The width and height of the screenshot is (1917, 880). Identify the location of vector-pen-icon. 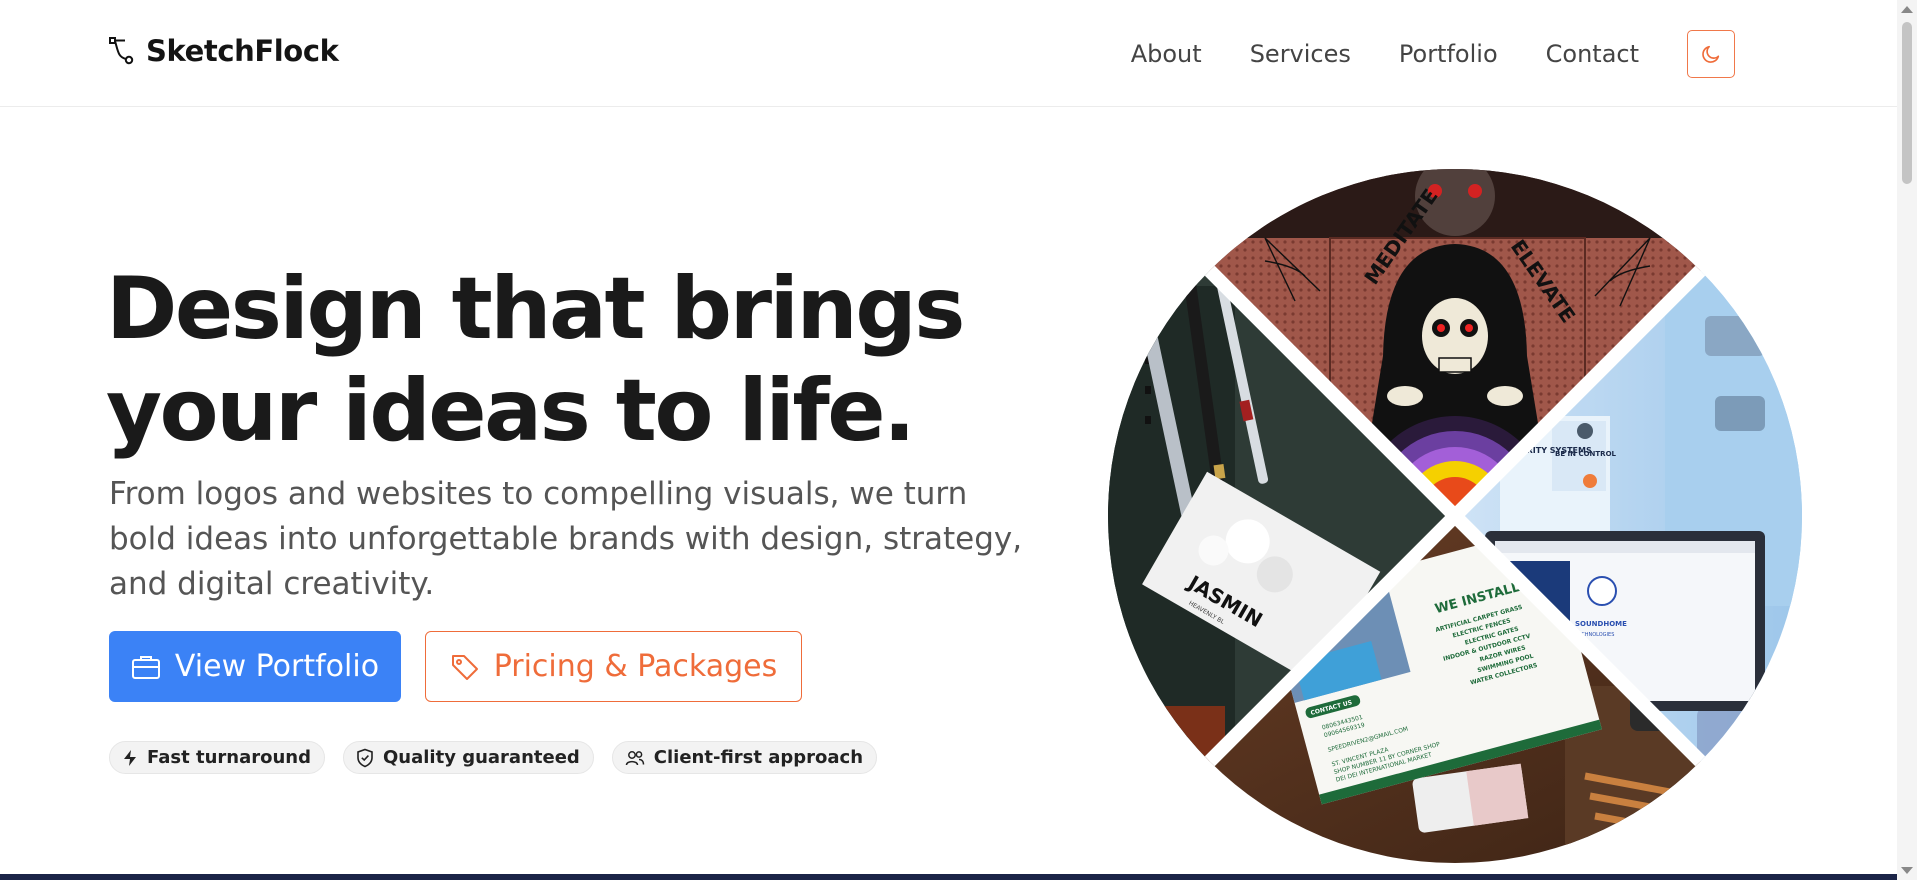
(121, 51).